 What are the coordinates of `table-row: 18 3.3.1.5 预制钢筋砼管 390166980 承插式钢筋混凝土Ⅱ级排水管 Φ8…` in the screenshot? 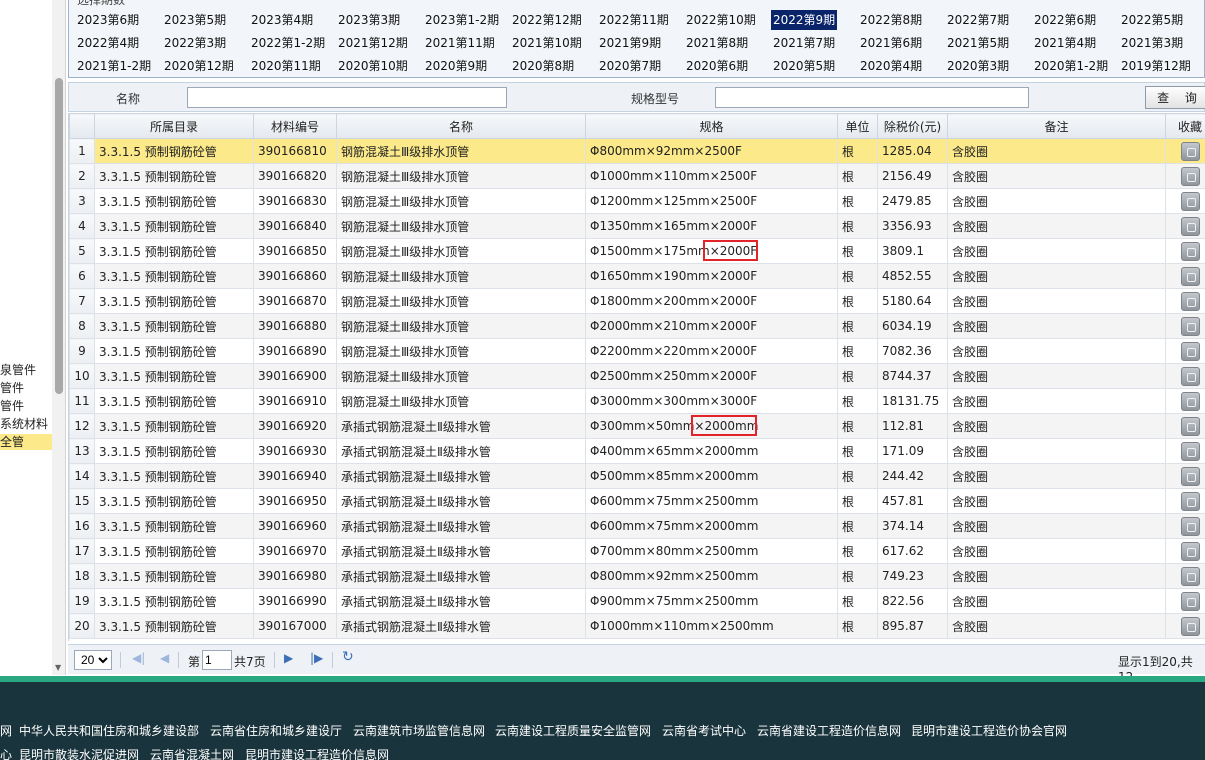 It's located at (637, 576).